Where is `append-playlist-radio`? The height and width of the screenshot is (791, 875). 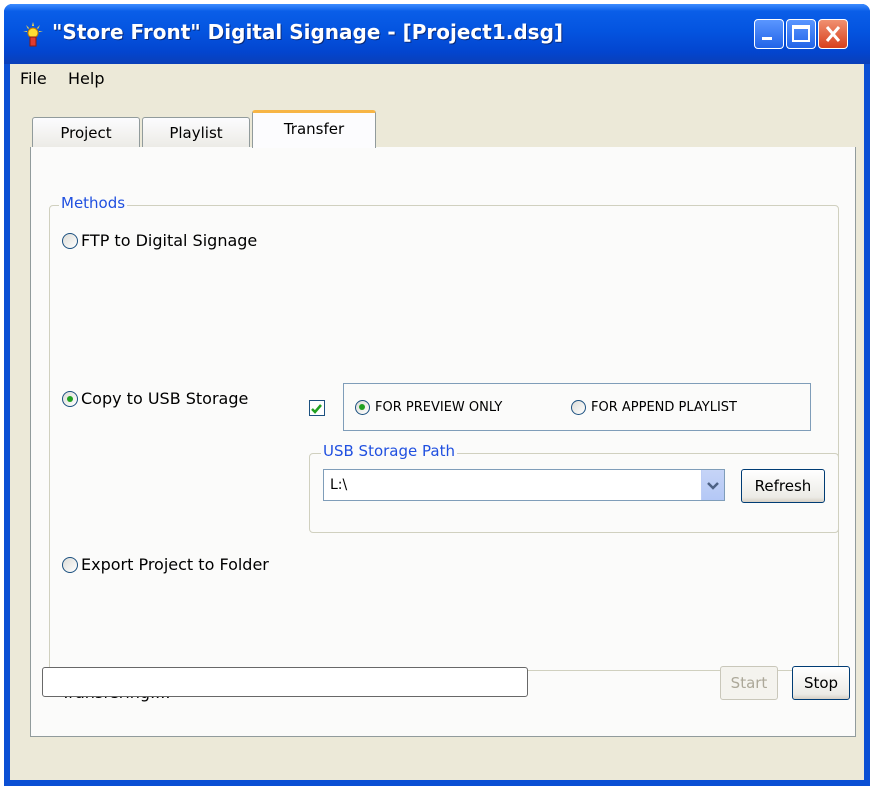
append-playlist-radio is located at coordinates (578, 407).